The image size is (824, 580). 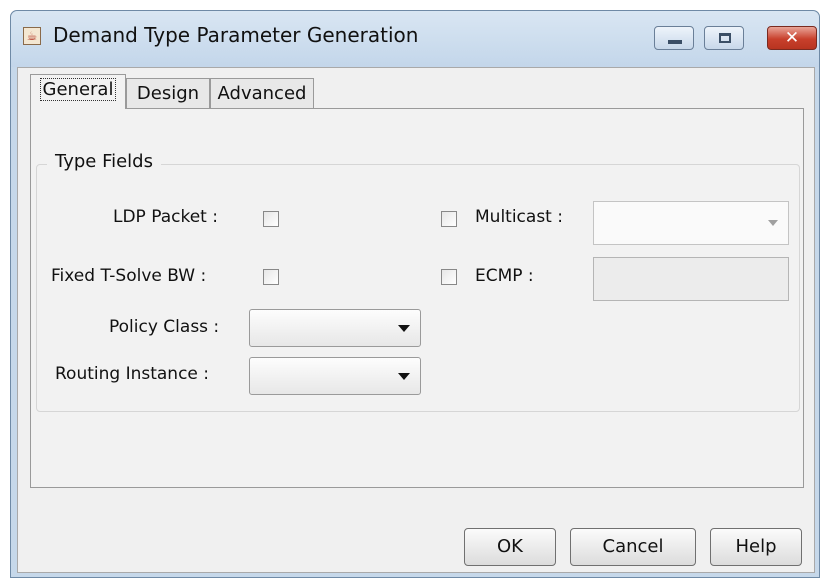 I want to click on ldp-packet-label: LDP Packet :, so click(x=165, y=217).